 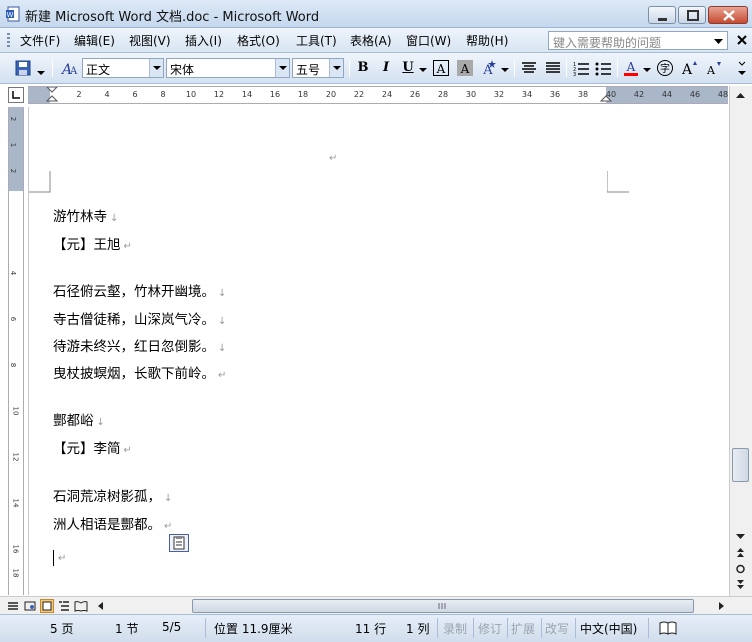 I want to click on justify-icon, so click(x=553, y=68).